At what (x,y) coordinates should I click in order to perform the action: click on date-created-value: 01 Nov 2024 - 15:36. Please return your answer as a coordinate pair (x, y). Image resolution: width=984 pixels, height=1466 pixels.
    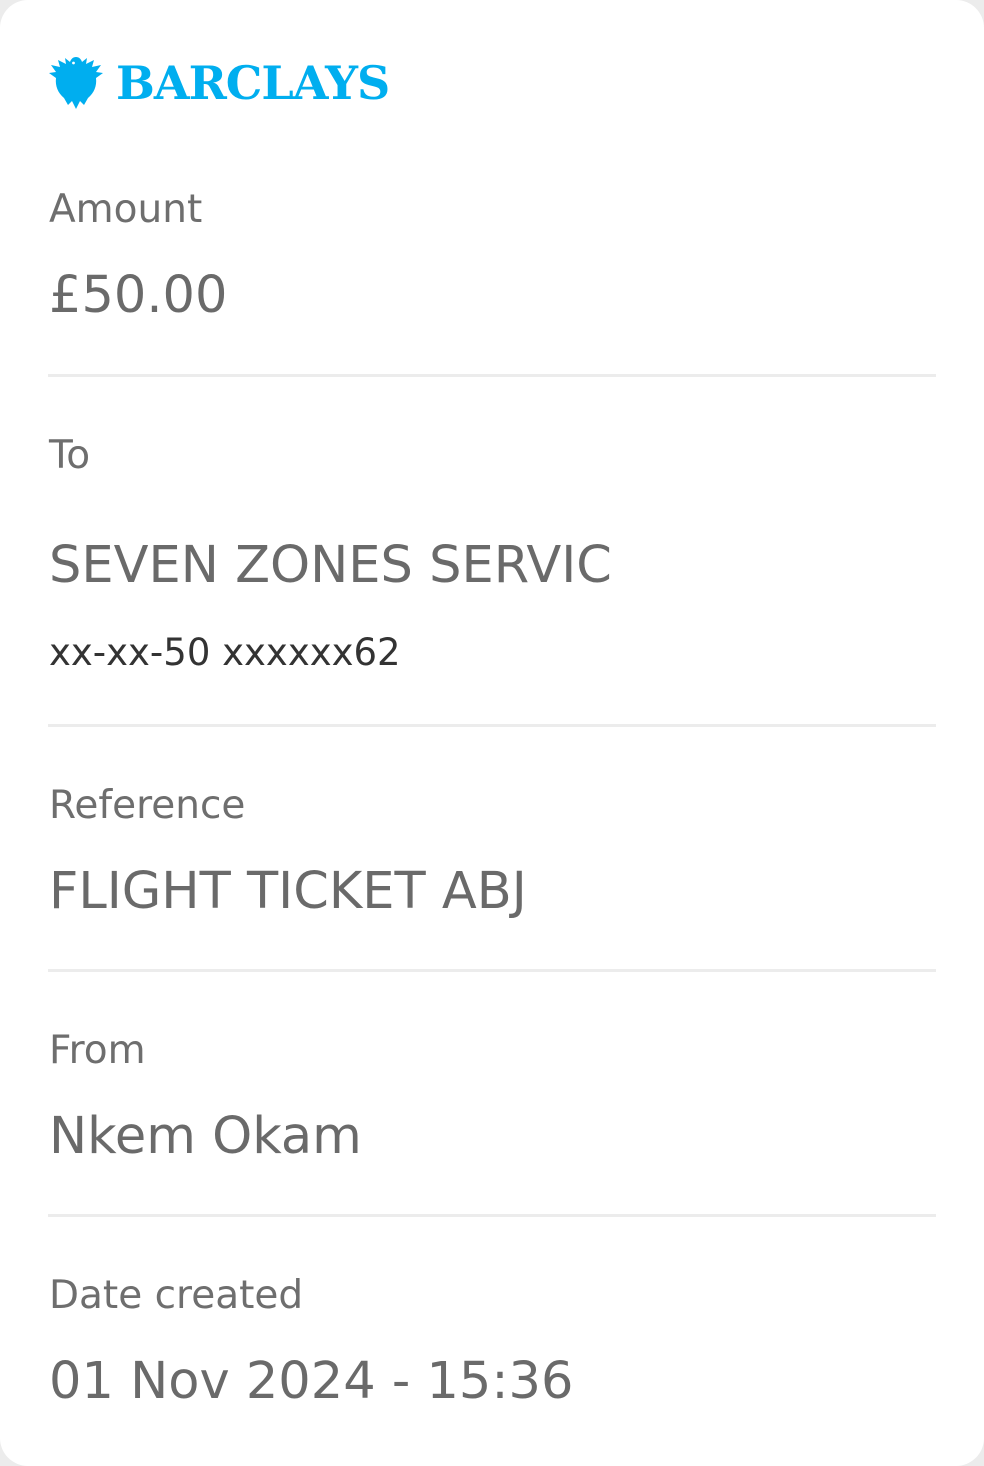
    Looking at the image, I should click on (311, 1381).